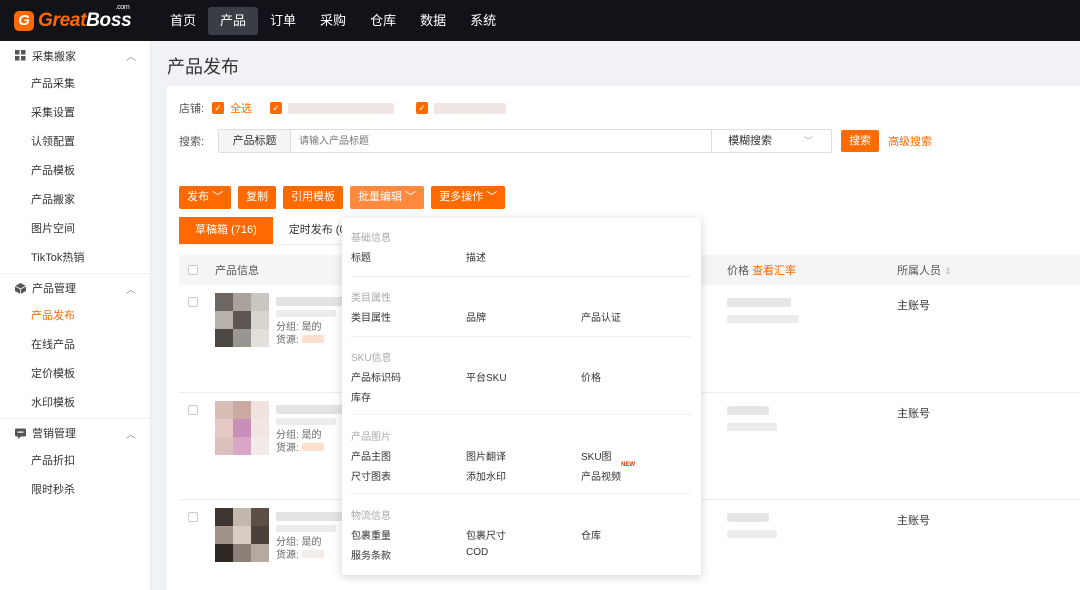 This screenshot has width=1080, height=590. What do you see at coordinates (501, 141) in the screenshot?
I see `search-input` at bounding box center [501, 141].